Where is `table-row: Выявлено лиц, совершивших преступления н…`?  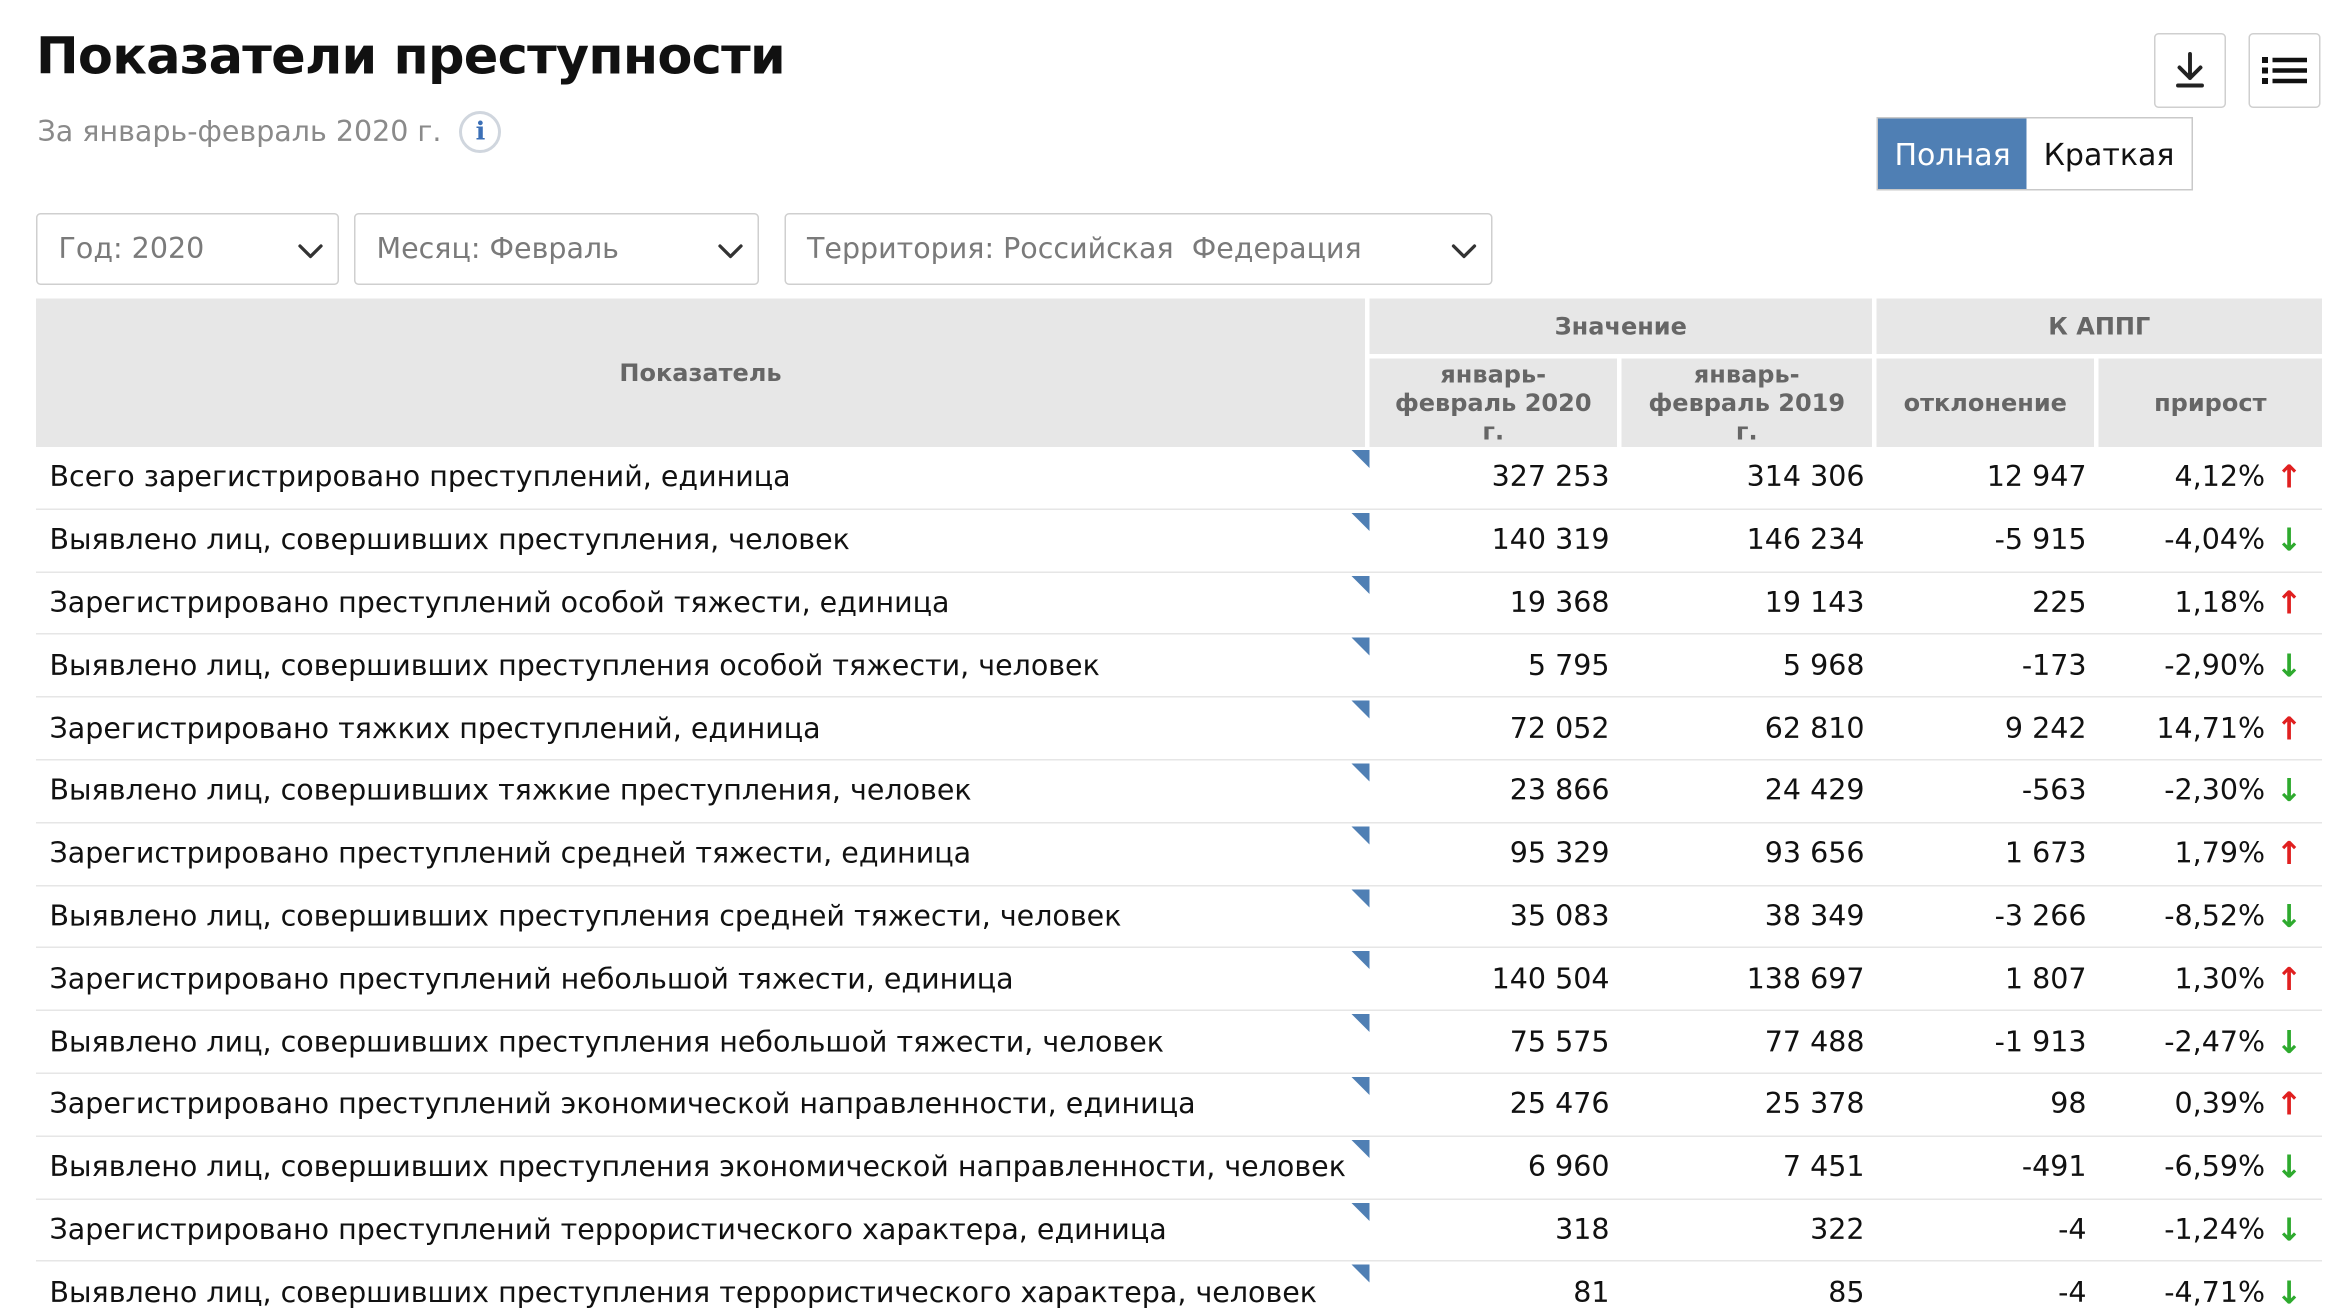
table-row: Выявлено лиц, совершивших преступления н… is located at coordinates (1179, 1042).